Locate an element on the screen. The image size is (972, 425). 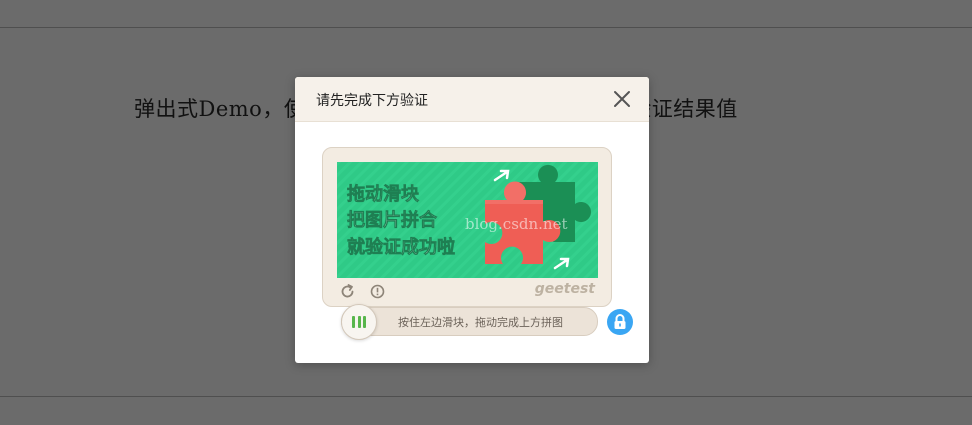
lock-badge is located at coordinates (620, 322).